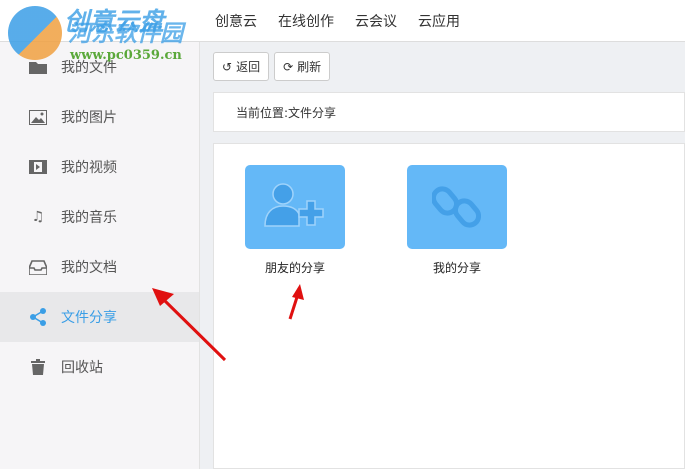 Image resolution: width=685 pixels, height=469 pixels. What do you see at coordinates (38, 317) in the screenshot?
I see `share-icon` at bounding box center [38, 317].